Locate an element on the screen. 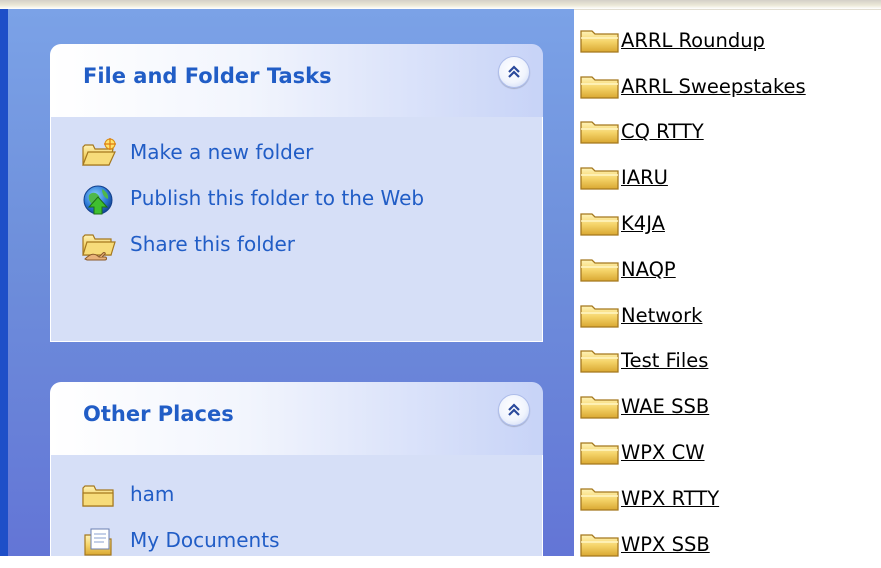  other-places-collapse-button is located at coordinates (514, 410).